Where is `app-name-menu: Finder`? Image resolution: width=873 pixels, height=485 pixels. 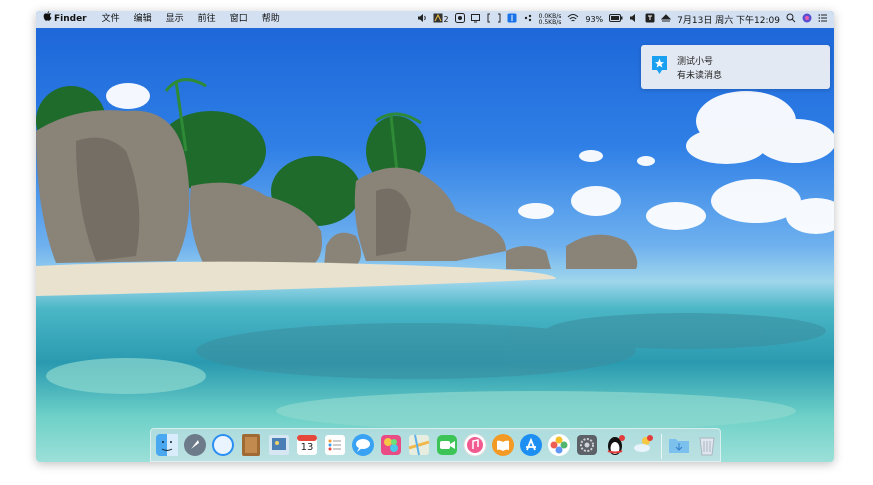 app-name-menu: Finder is located at coordinates (72, 19).